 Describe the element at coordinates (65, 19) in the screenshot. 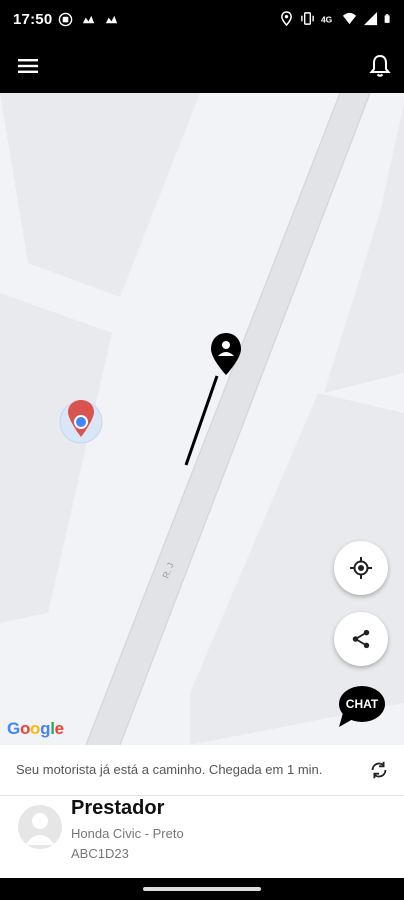

I see `whatsapp-icon` at that location.